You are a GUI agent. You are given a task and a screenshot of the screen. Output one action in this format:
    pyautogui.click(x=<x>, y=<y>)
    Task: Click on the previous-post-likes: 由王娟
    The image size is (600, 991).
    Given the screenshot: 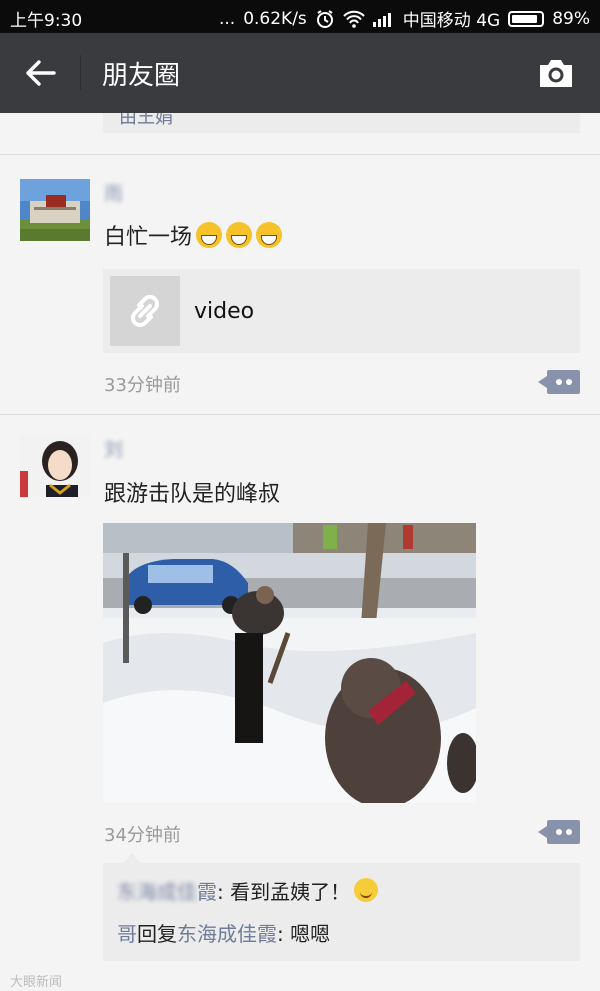 What is the action you would take?
    pyautogui.click(x=341, y=123)
    